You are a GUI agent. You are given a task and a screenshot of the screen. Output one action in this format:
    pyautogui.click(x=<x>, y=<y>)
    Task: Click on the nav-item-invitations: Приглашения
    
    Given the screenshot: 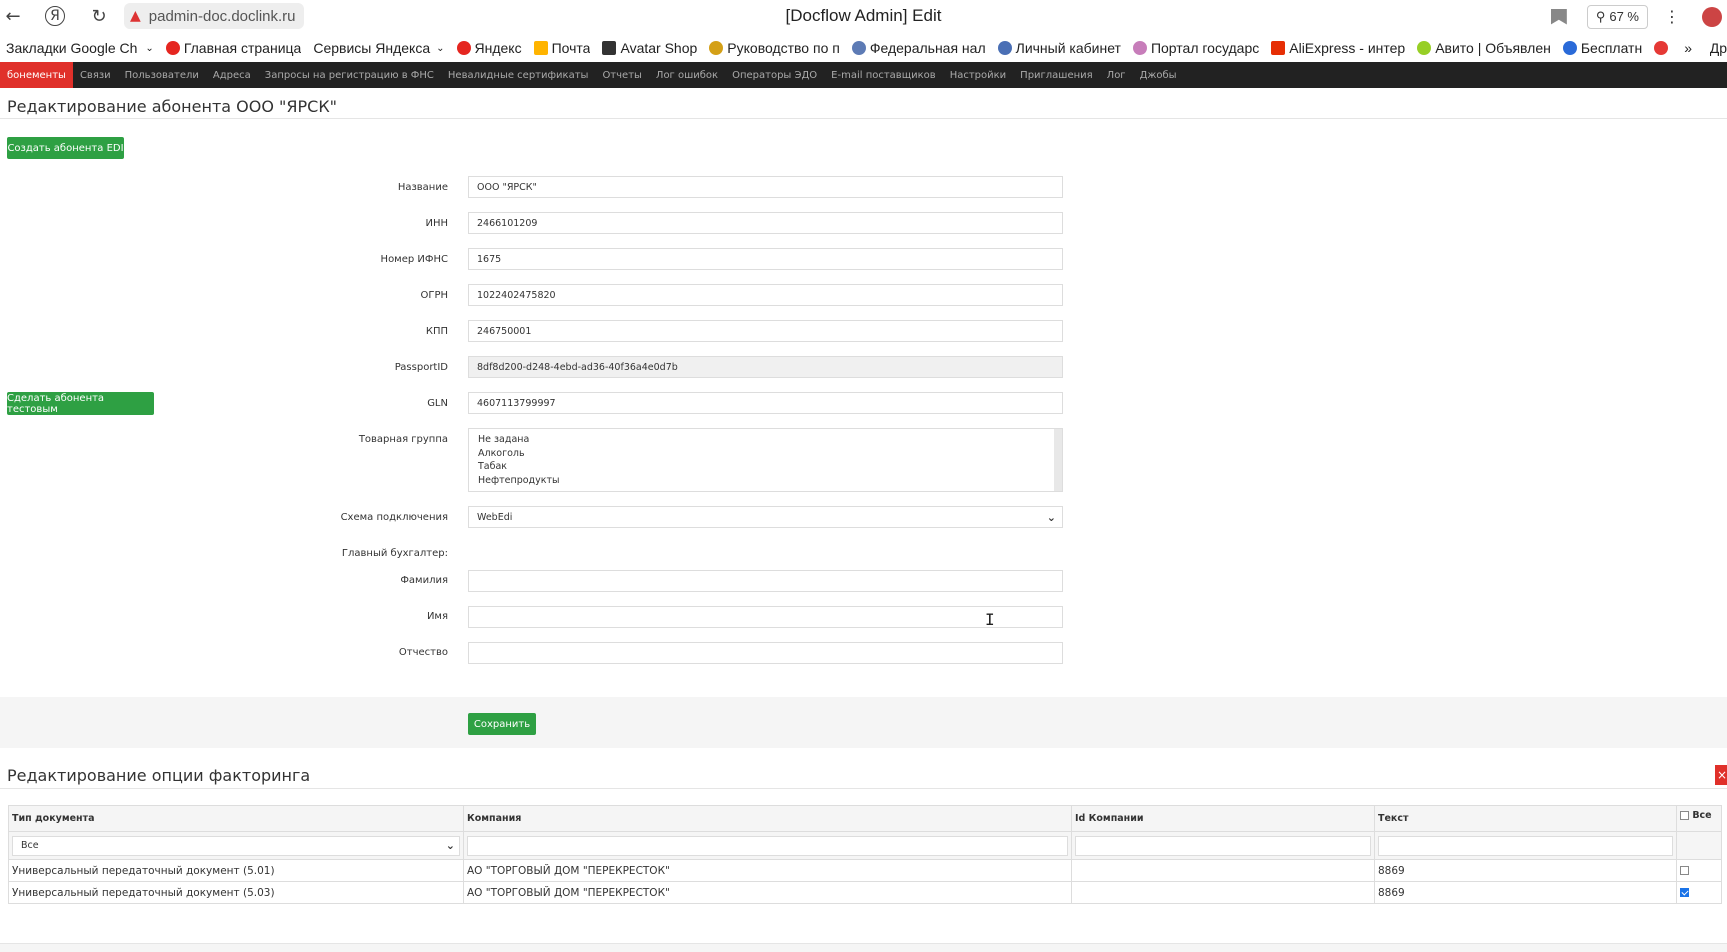 What is the action you would take?
    pyautogui.click(x=1056, y=75)
    